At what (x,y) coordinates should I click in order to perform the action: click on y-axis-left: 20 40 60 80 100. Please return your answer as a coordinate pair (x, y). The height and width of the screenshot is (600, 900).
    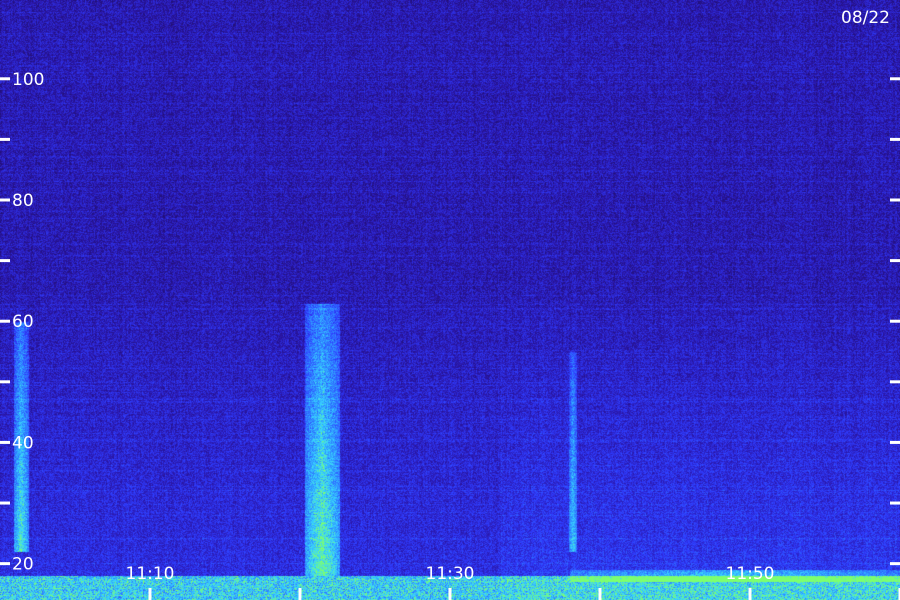
    Looking at the image, I should click on (22, 322).